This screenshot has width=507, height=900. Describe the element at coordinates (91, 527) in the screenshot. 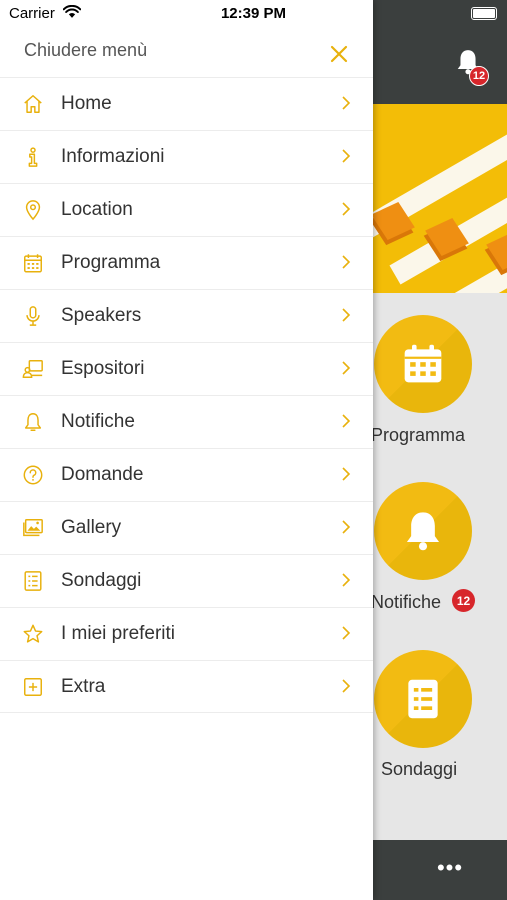

I see `menu-item-label: Gallery` at that location.